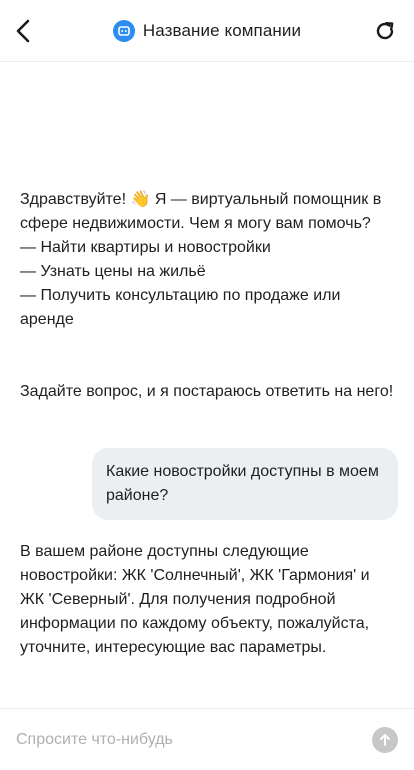 This screenshot has height=770, width=414. I want to click on option-item: — Найти квартиры и новостройки, so click(145, 247).